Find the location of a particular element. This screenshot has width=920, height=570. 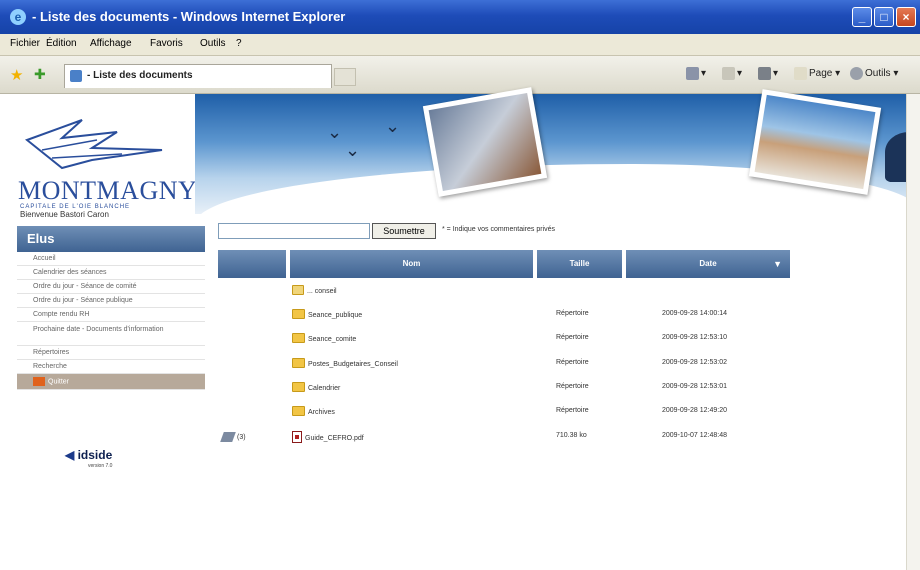

file-date: 2009-09-28 12:53:02 is located at coordinates (694, 362).